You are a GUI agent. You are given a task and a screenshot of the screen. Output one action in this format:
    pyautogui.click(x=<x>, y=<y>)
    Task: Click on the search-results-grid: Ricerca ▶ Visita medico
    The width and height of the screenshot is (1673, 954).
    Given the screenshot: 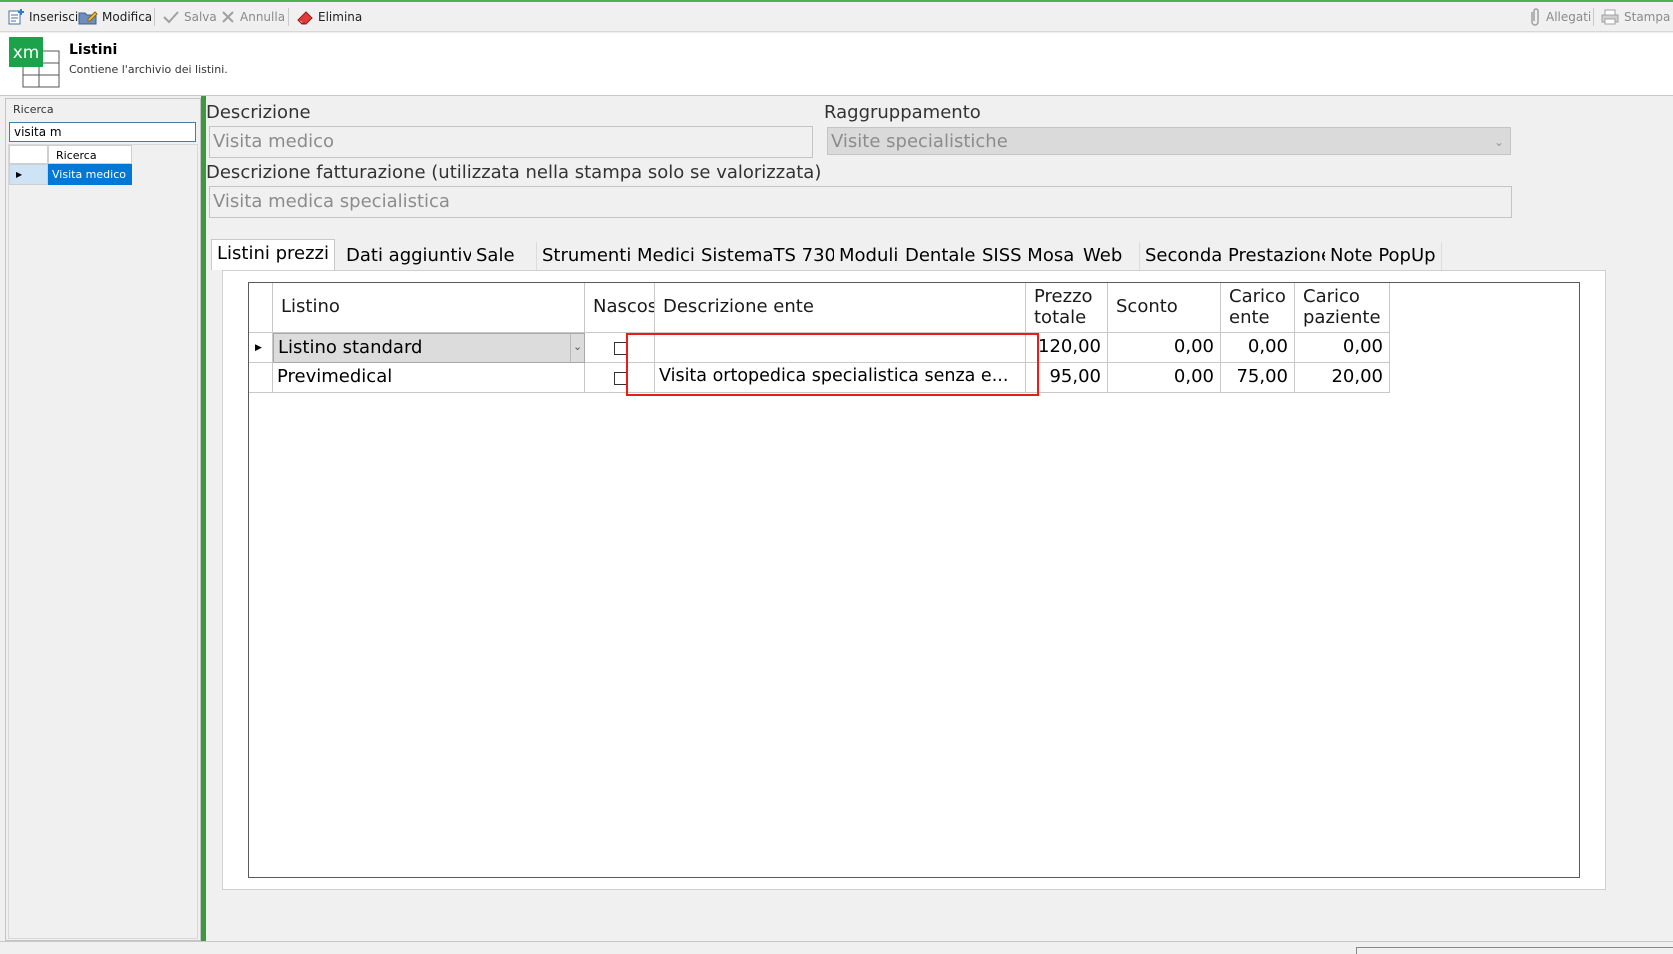 What is the action you would take?
    pyautogui.click(x=103, y=541)
    